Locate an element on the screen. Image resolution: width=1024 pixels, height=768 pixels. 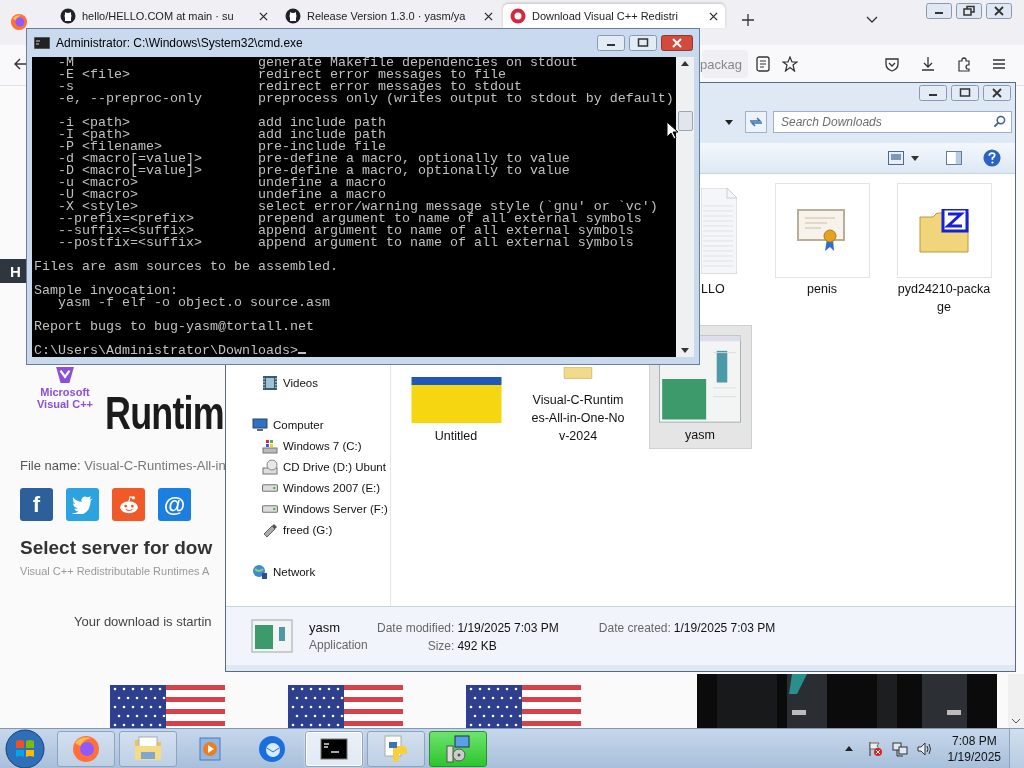
download-status-text: Your download is startin is located at coordinates (143, 621).